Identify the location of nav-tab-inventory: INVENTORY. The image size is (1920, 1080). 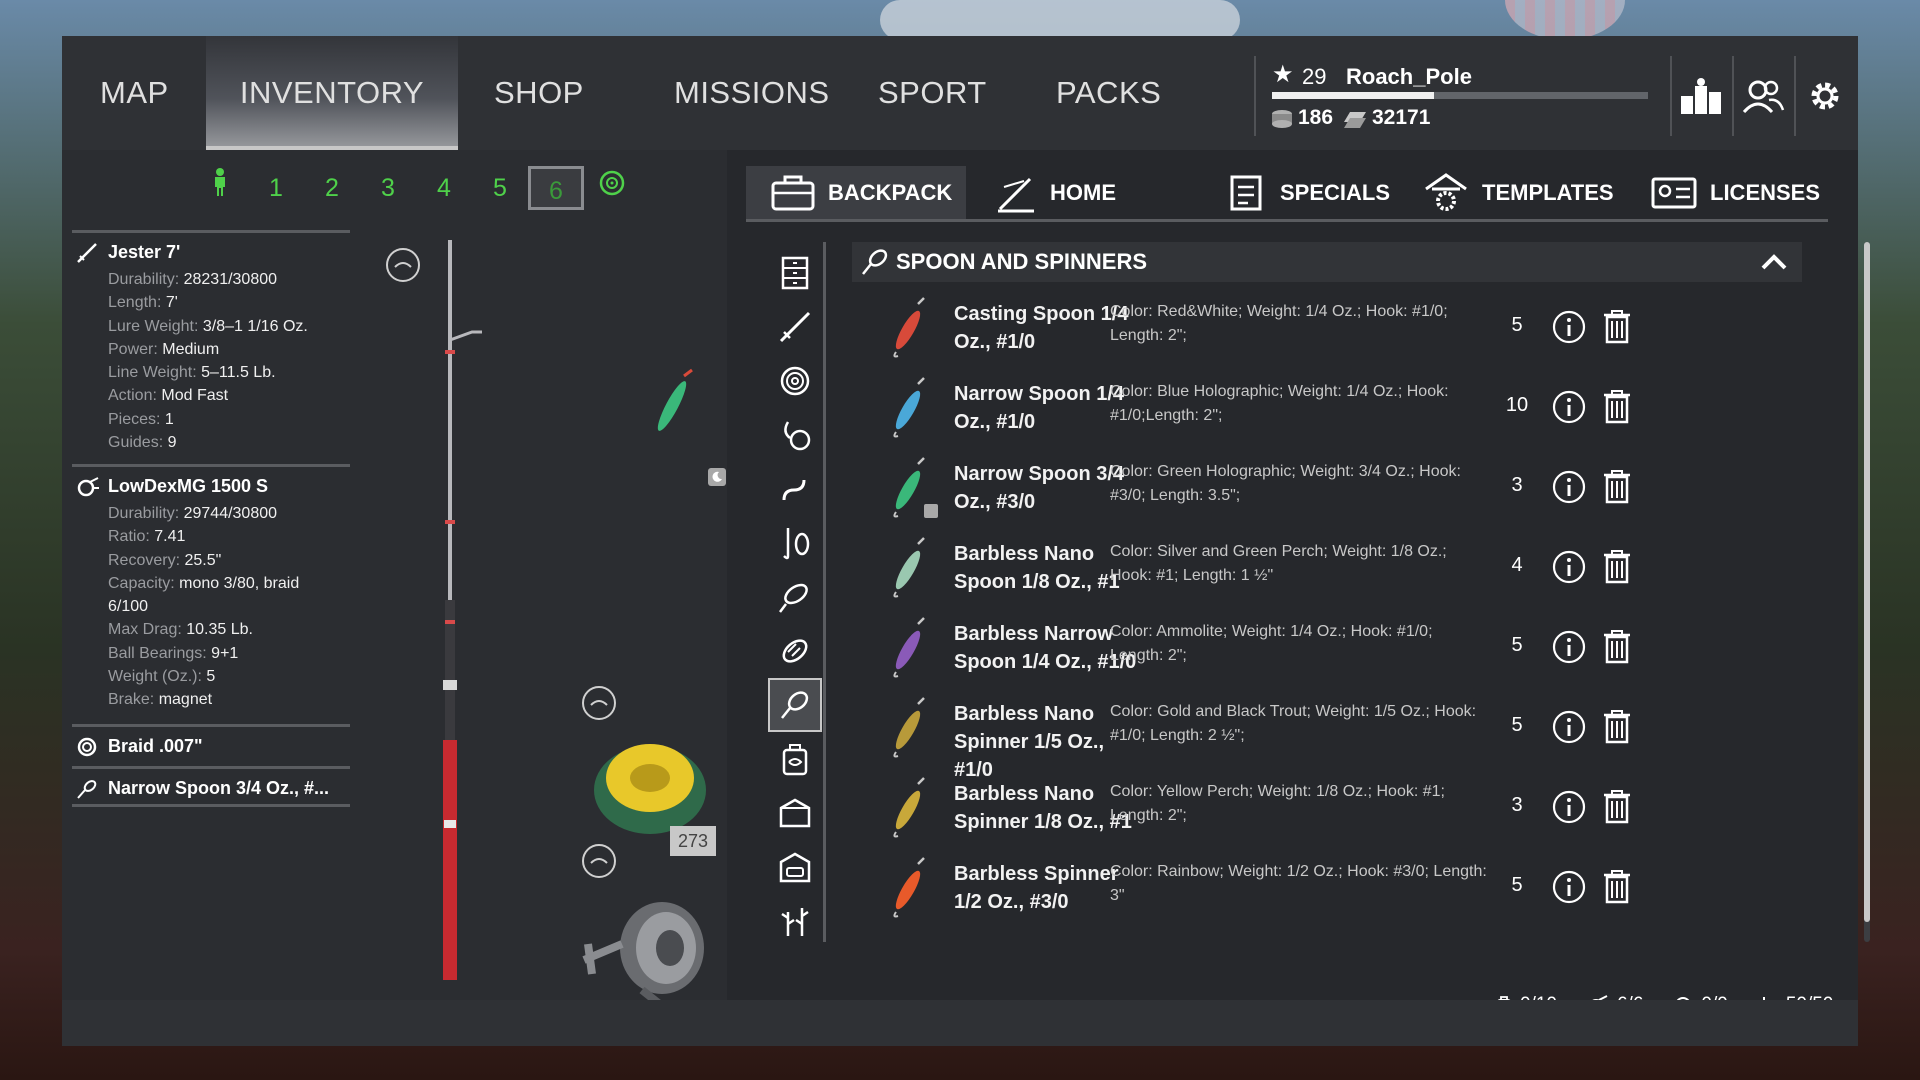
(332, 93).